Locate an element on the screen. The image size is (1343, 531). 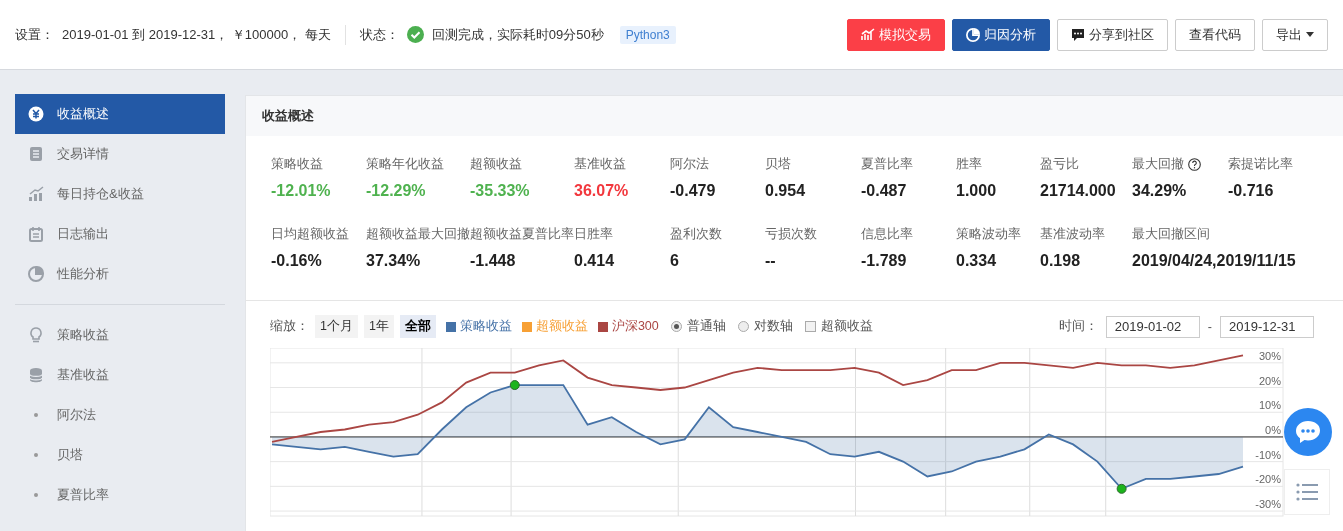
settings-label: 设置： is located at coordinates (34, 34).